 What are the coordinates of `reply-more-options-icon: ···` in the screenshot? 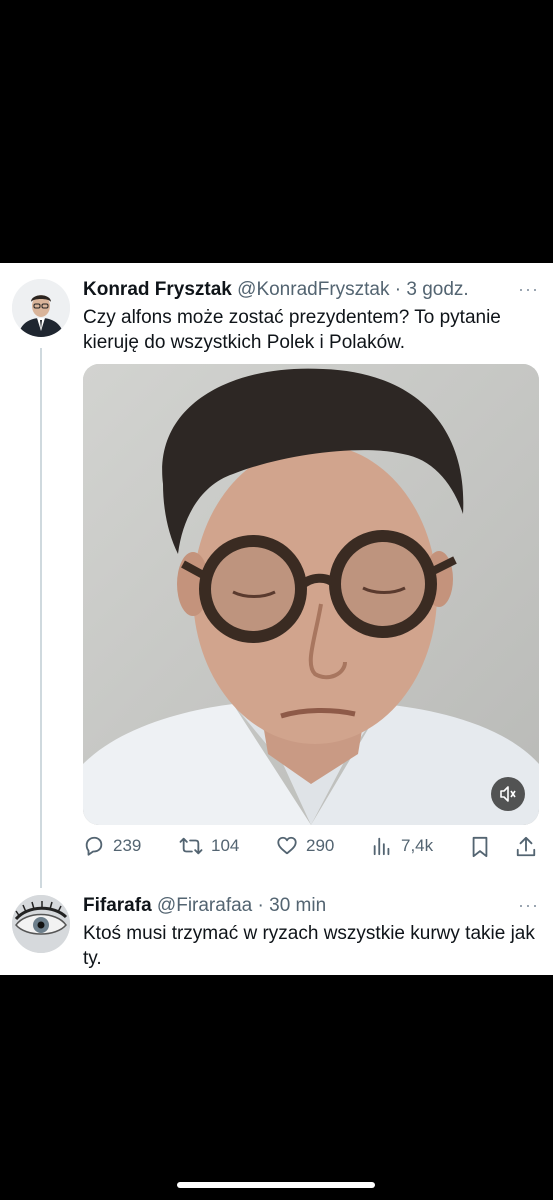 It's located at (528, 905).